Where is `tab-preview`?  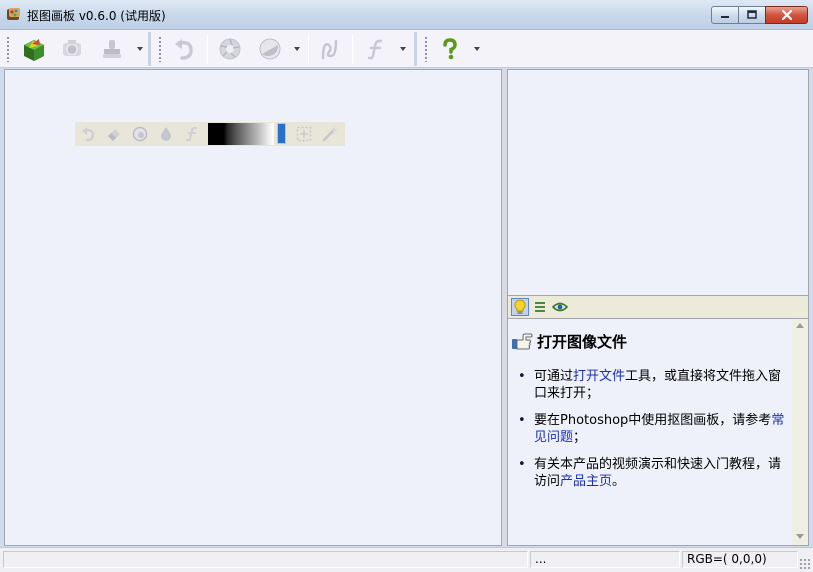
tab-preview is located at coordinates (560, 307).